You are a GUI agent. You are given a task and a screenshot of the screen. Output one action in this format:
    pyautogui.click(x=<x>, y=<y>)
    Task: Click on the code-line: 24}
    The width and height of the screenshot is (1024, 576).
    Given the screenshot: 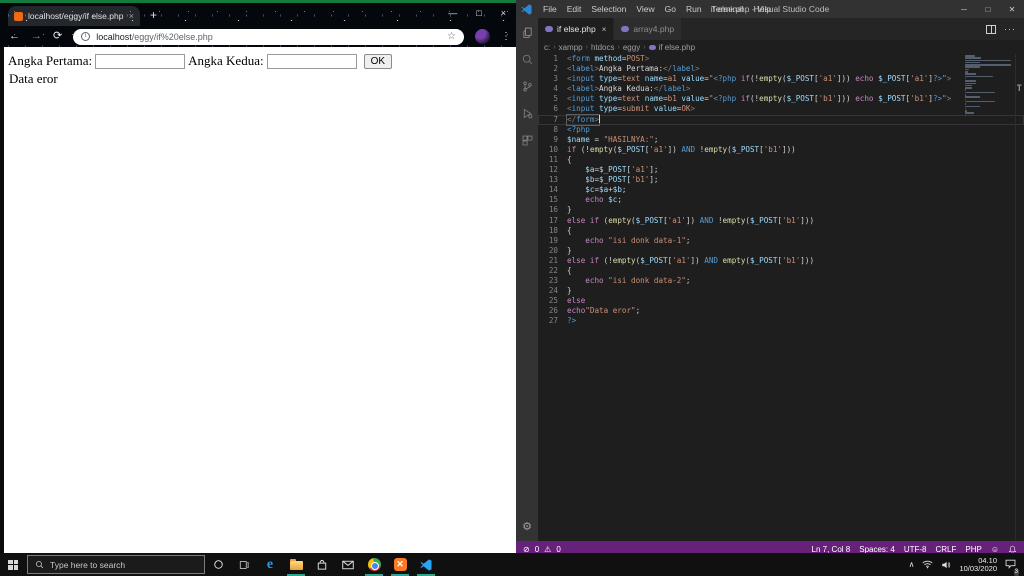 What is the action you would take?
    pyautogui.click(x=781, y=291)
    